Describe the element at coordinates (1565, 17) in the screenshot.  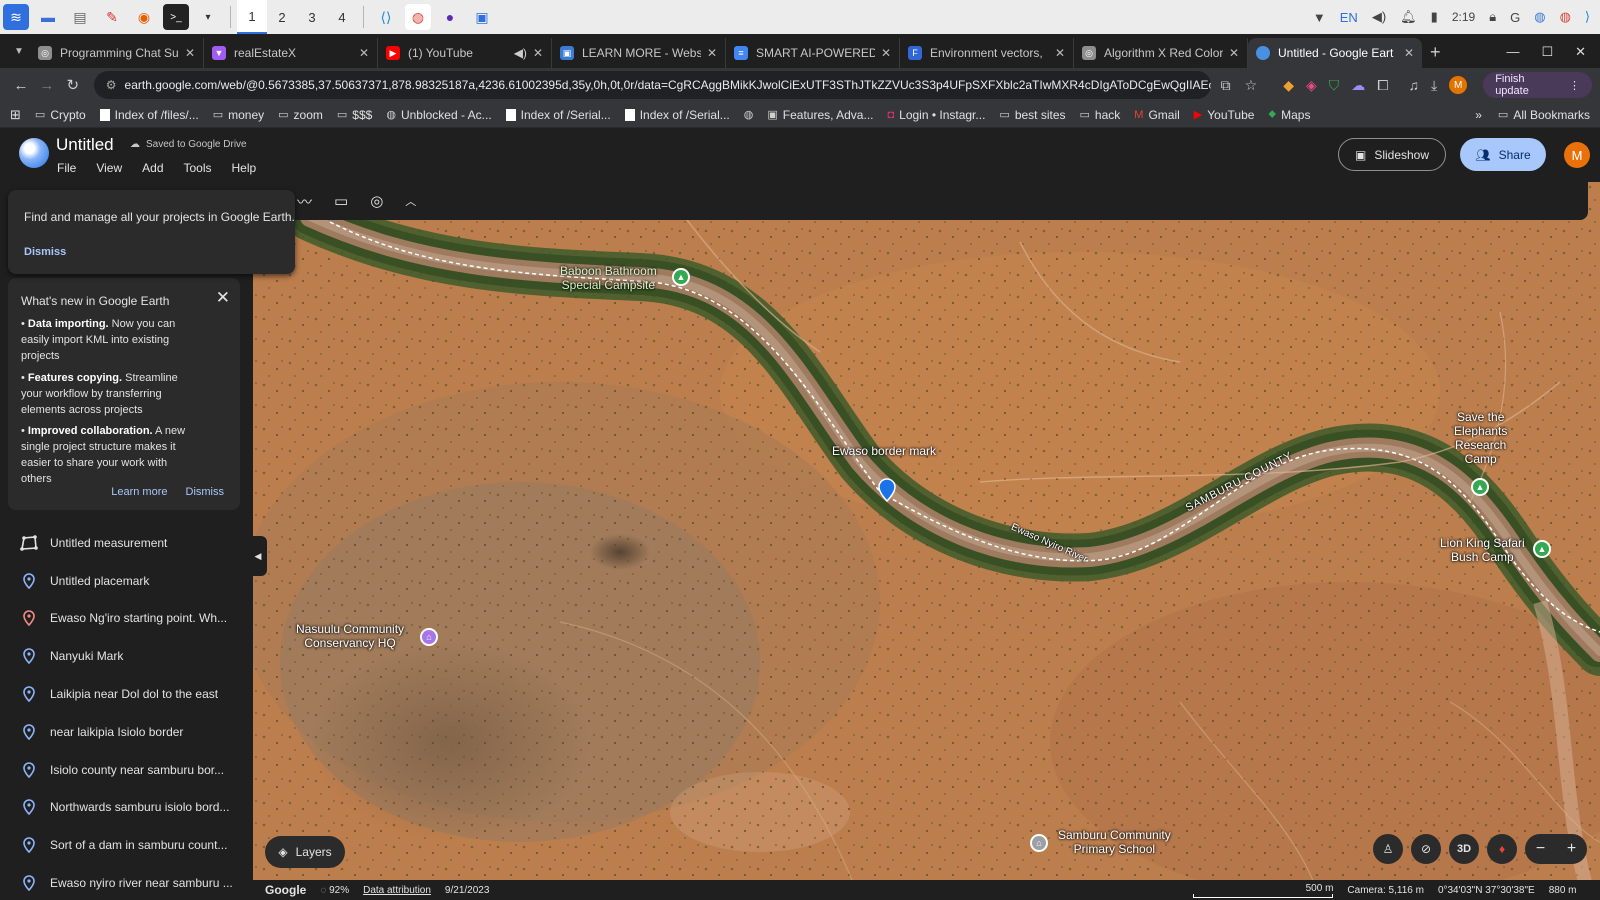
I see `chrome-tray-icon: ◍` at that location.